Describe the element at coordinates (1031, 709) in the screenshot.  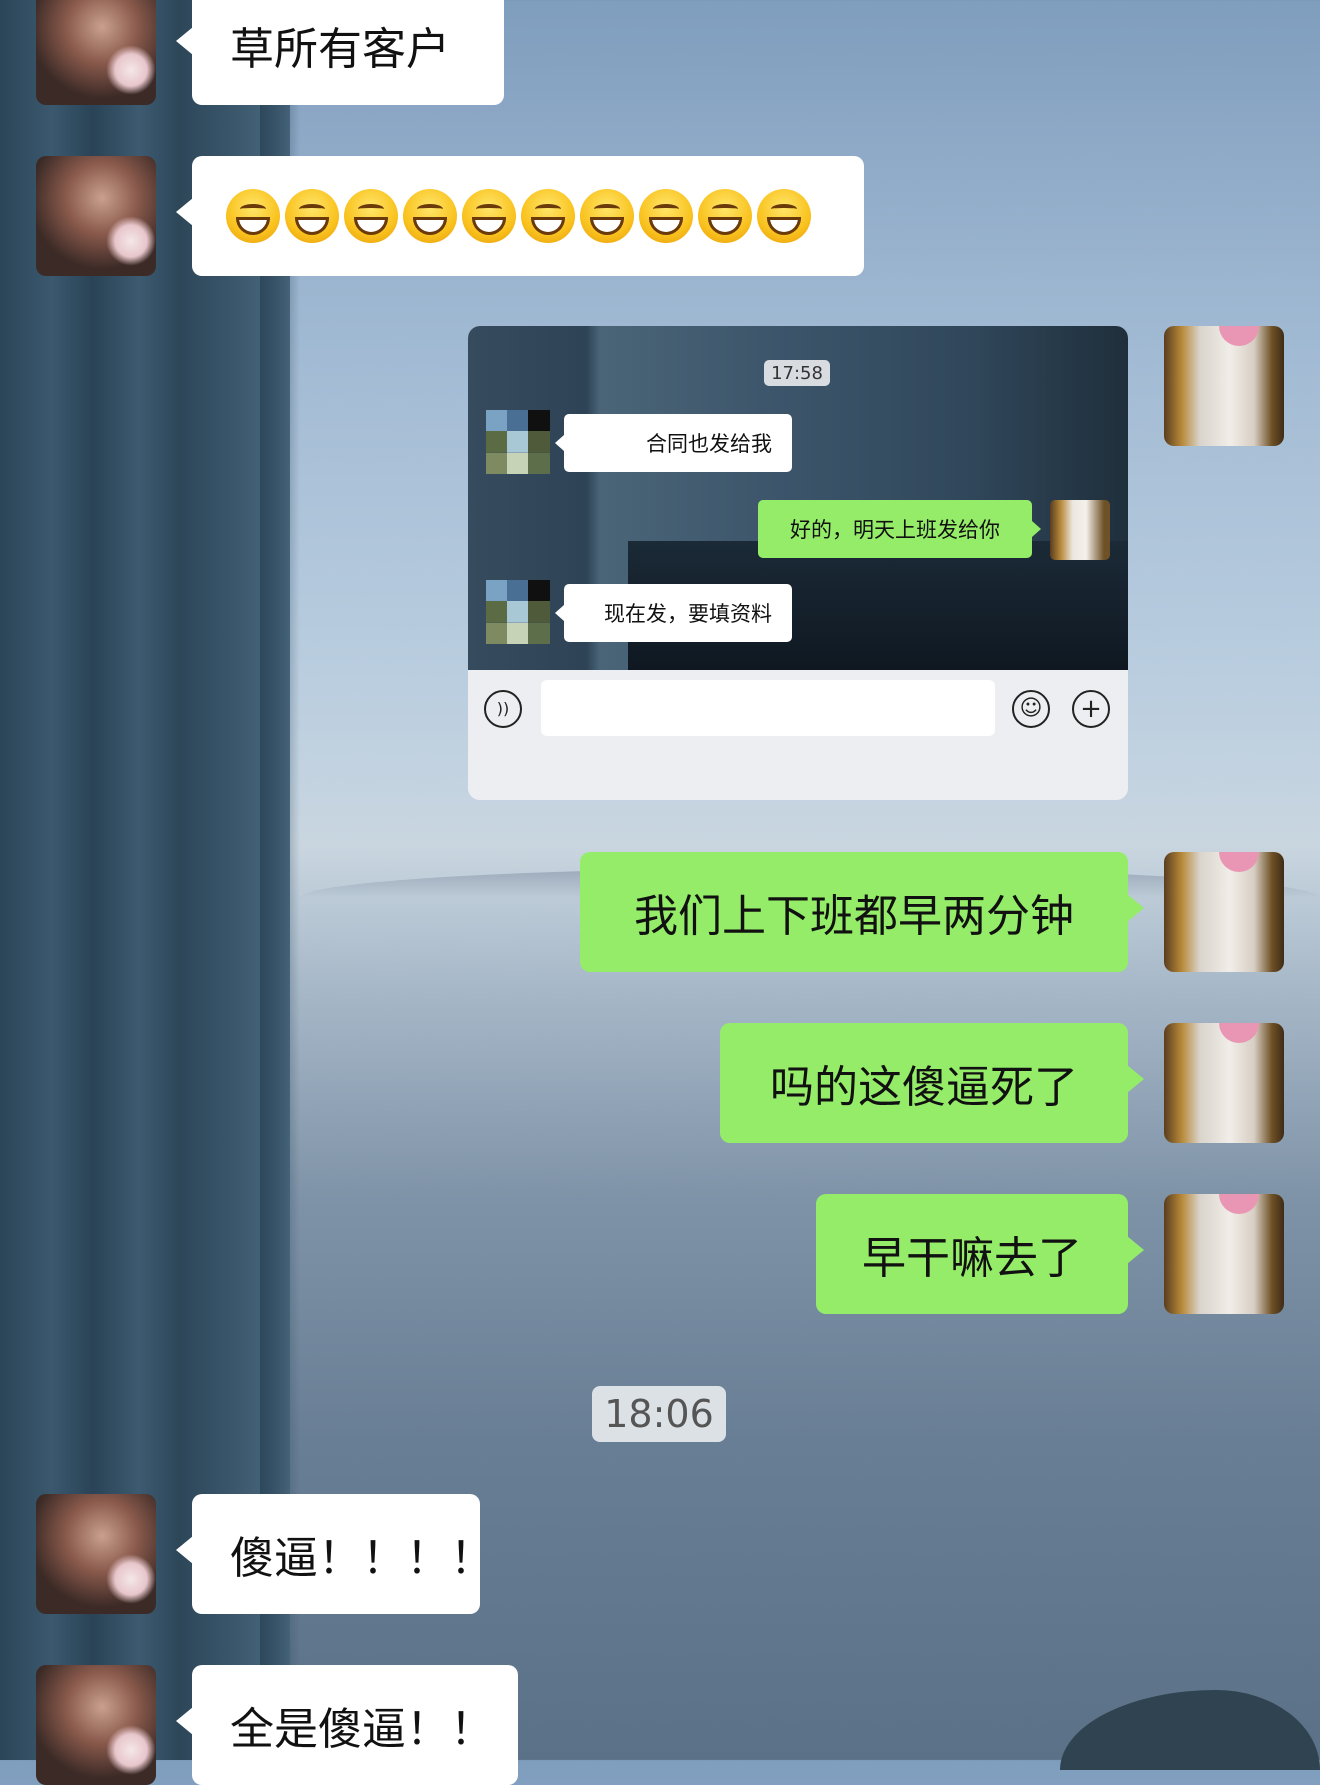
I see `smiley-icon: ☺` at that location.